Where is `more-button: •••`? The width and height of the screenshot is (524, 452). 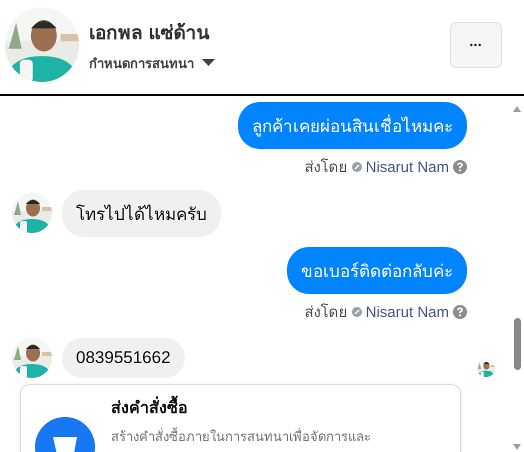
more-button: ••• is located at coordinates (476, 45).